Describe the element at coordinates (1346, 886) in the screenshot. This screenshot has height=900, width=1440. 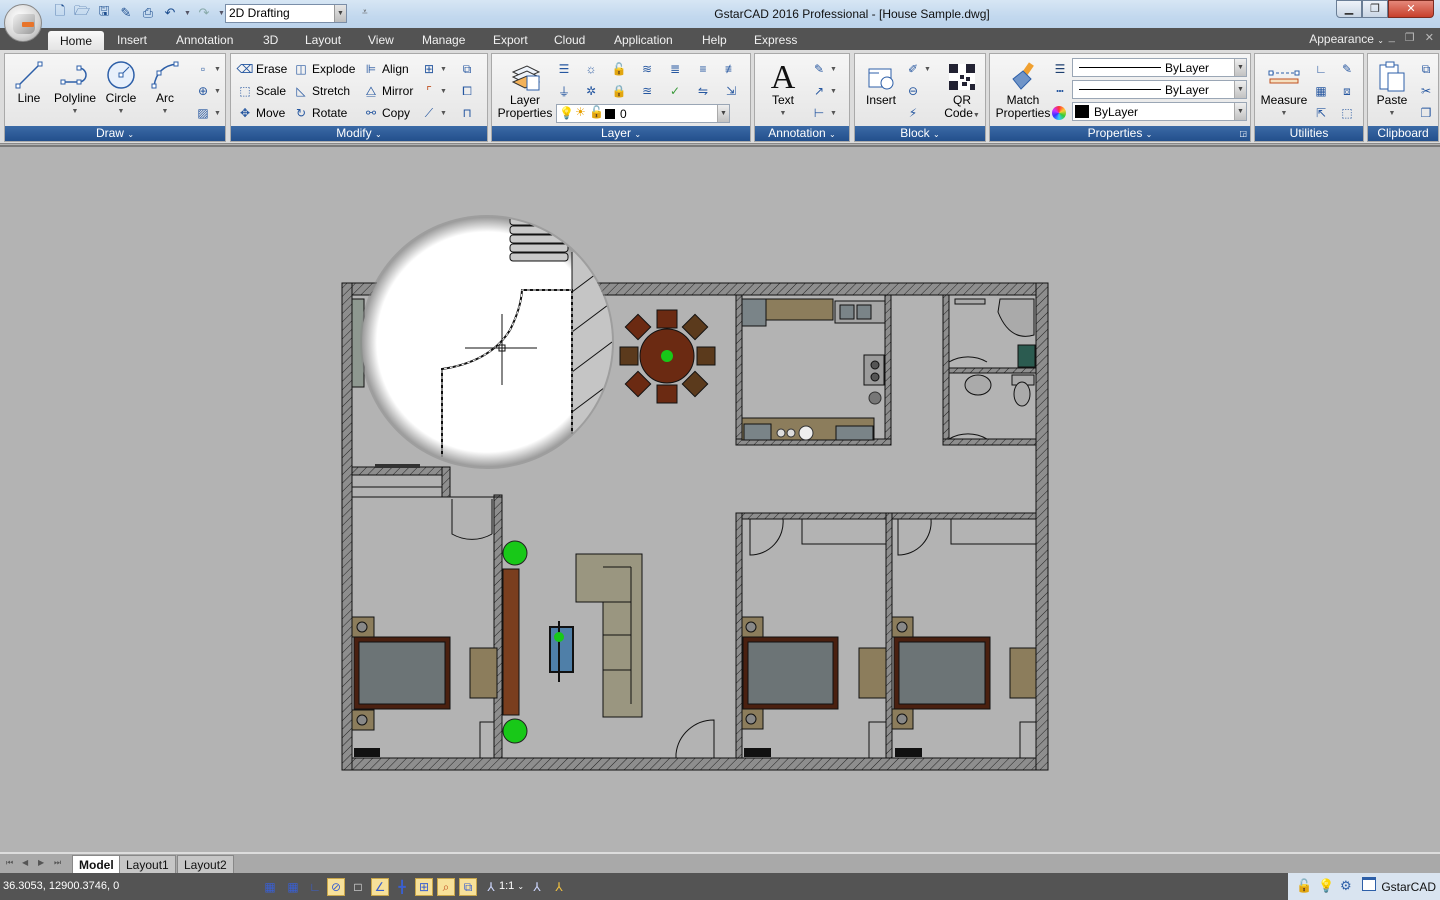
I see `hardware-acceleration-icon: ⚙` at that location.